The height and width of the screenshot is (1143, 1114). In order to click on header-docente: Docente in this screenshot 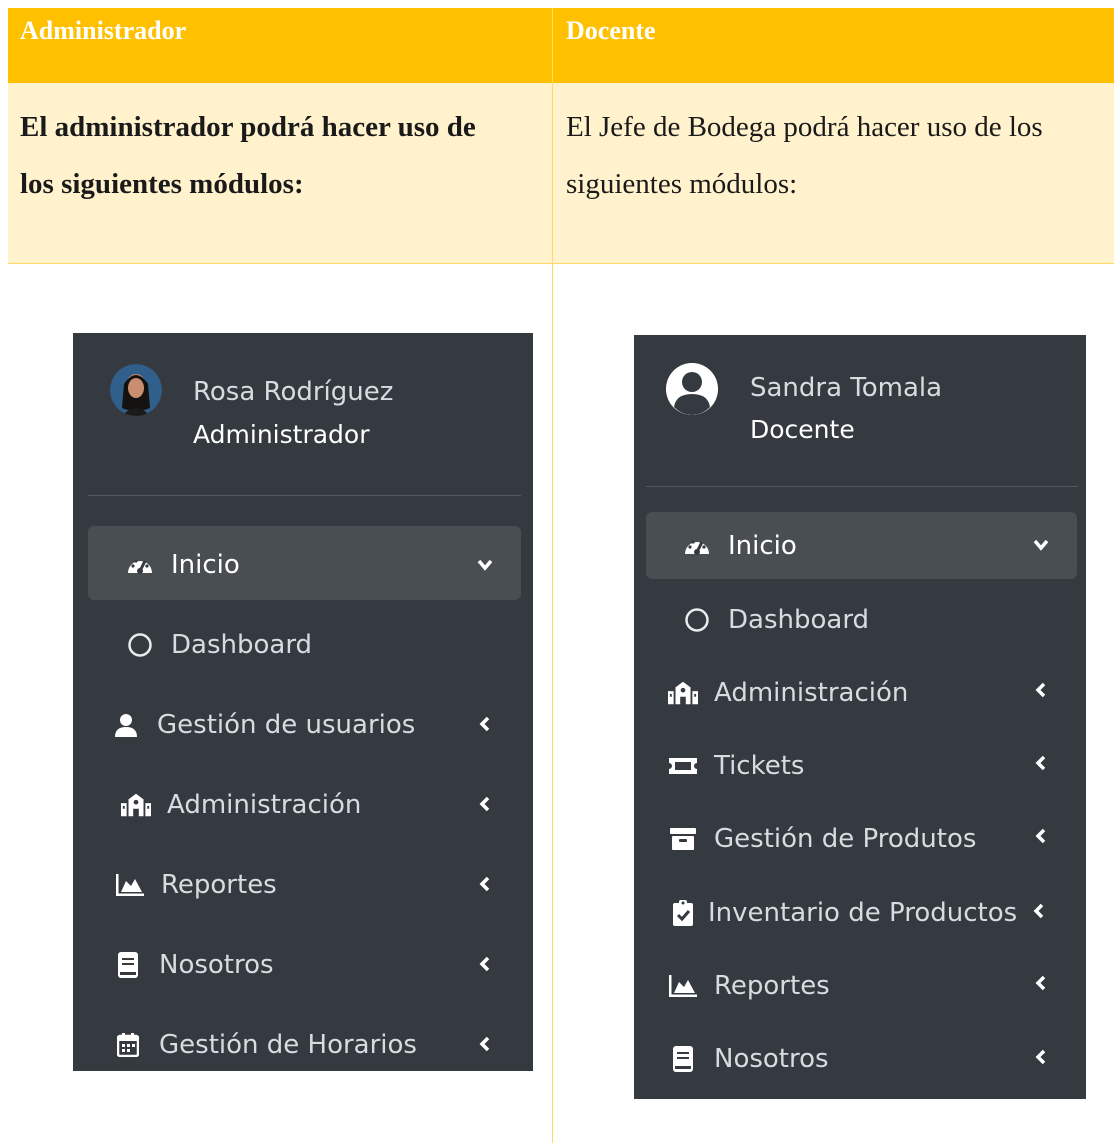, I will do `click(611, 30)`.